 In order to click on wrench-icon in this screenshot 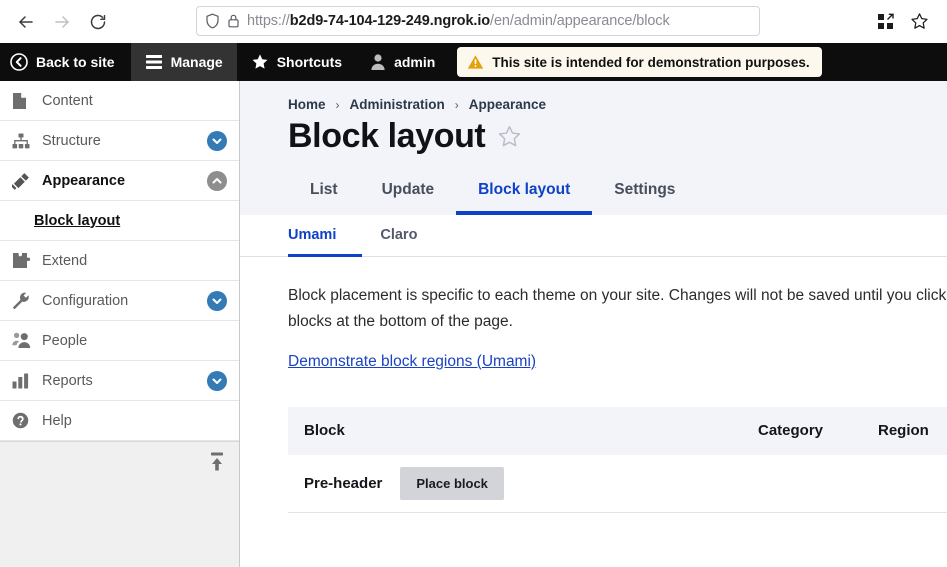, I will do `click(23, 301)`.